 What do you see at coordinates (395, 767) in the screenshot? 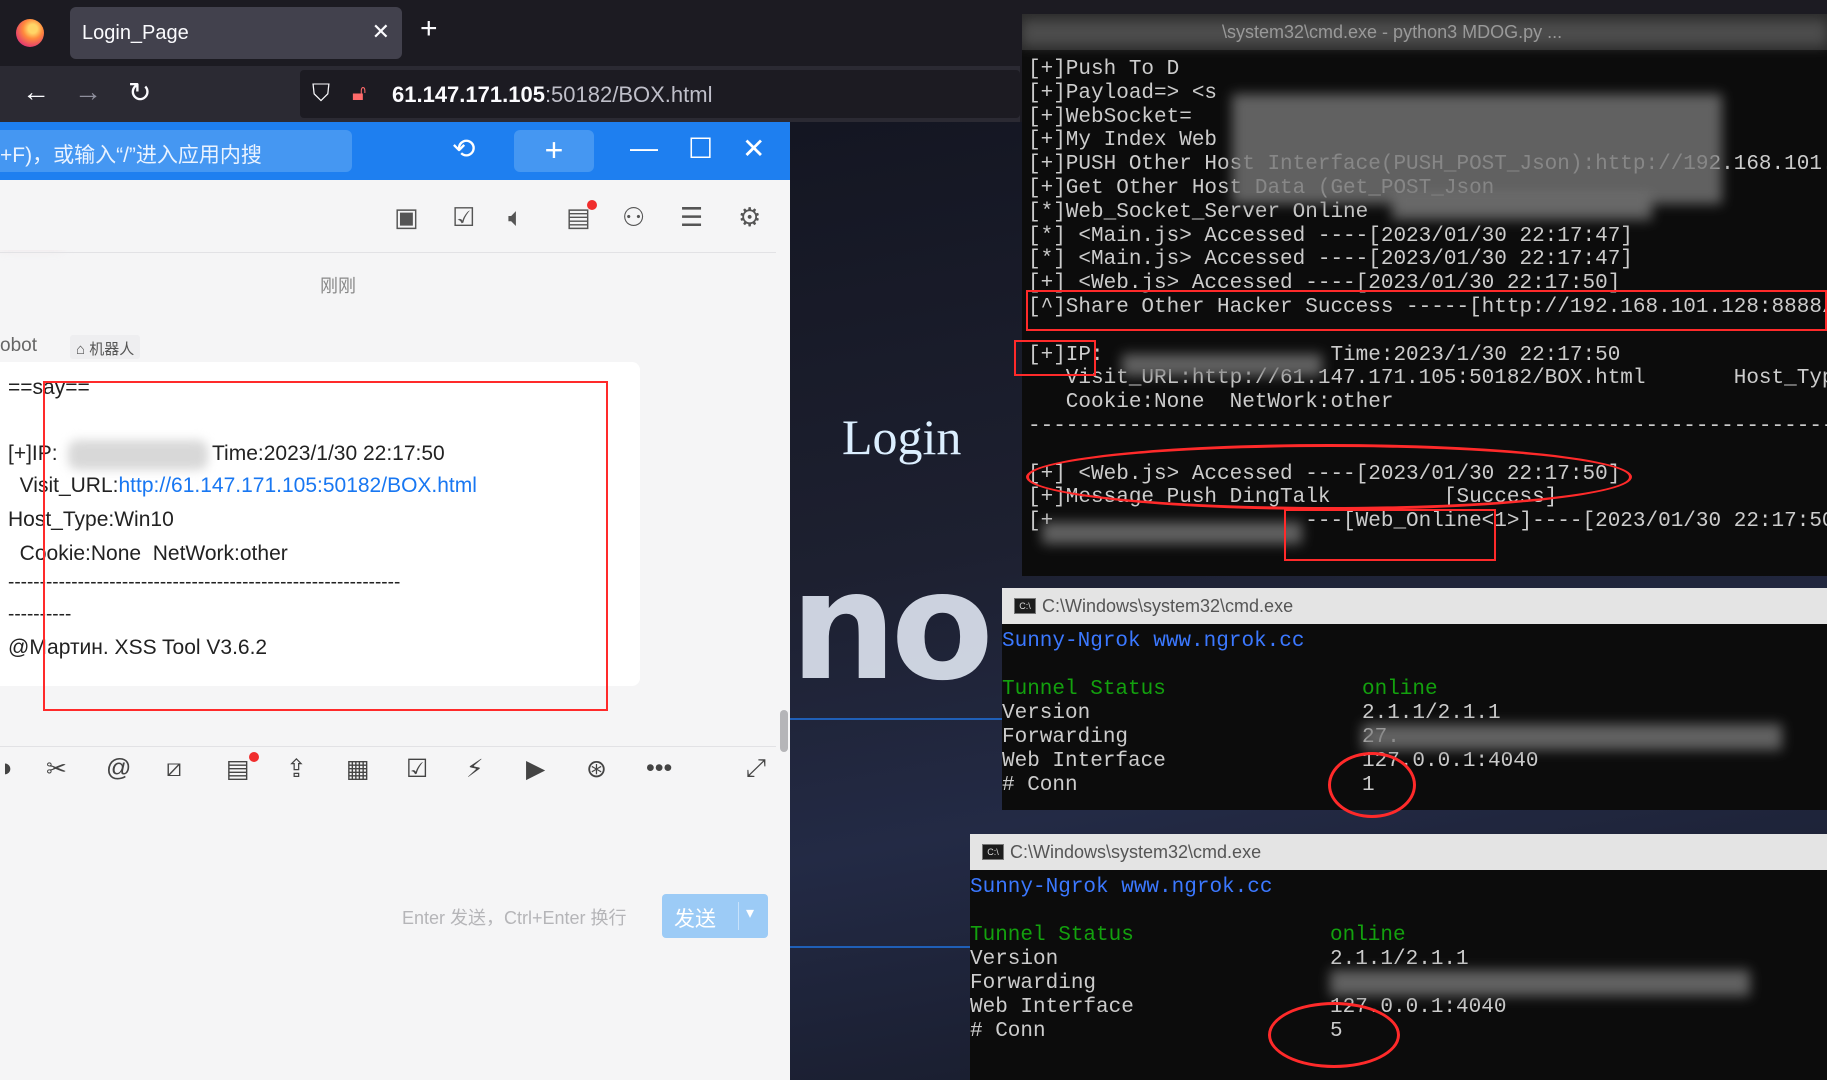
I see `input-toolbar: ◗ ✂ @ ⧄ ▤ ⇪ ▦ ☑ ⚡︎ ▶ ⊛ ••• ⤢` at bounding box center [395, 767].